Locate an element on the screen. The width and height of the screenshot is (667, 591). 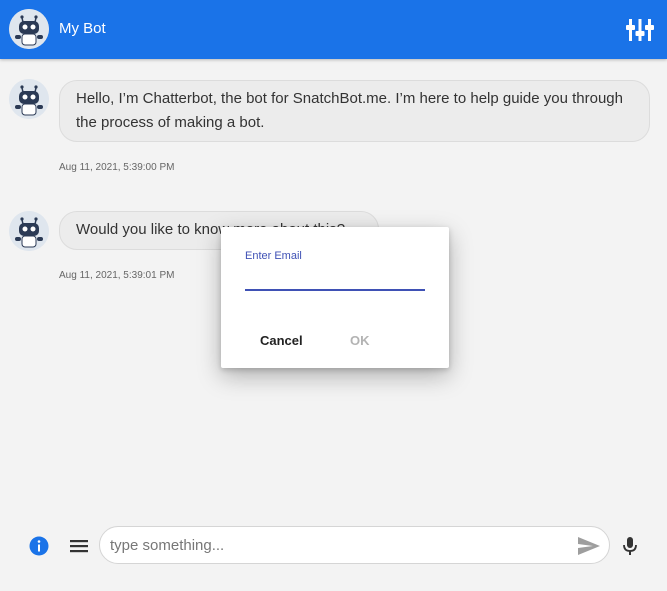
info-button is located at coordinates (39, 546).